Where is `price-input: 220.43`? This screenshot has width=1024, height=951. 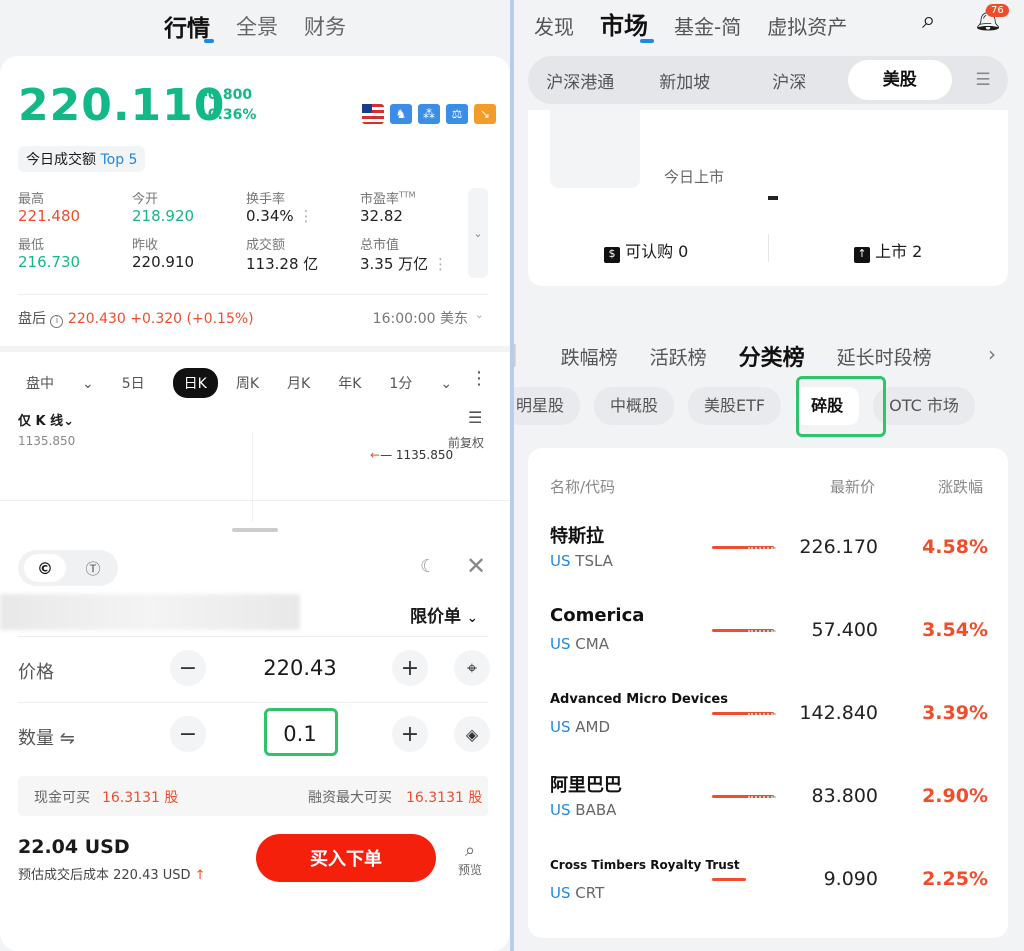
price-input: 220.43 is located at coordinates (300, 668).